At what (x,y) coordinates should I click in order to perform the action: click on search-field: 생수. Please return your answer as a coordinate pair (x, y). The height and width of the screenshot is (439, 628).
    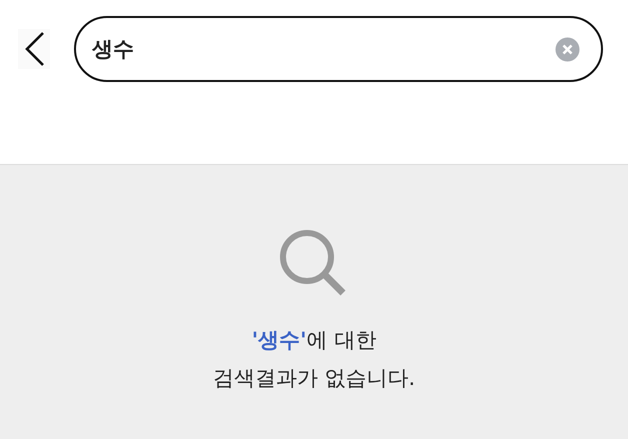
    Looking at the image, I should click on (338, 49).